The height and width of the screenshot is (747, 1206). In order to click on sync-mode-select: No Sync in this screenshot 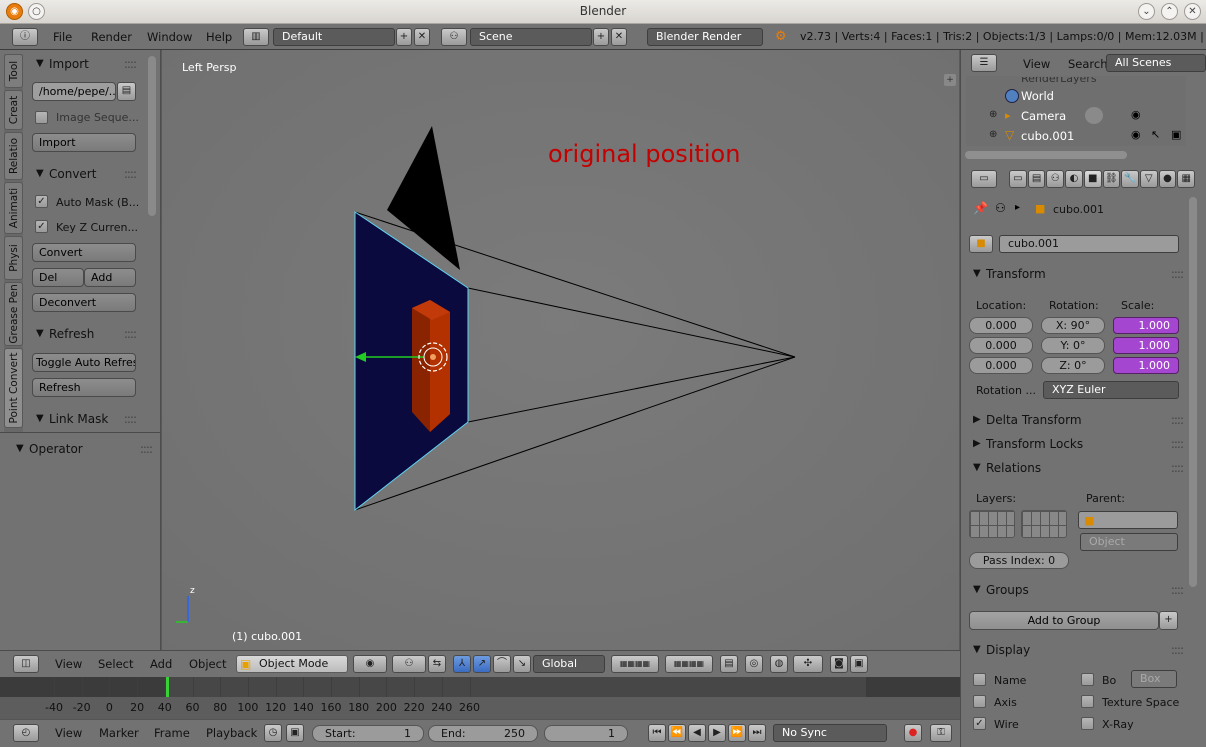, I will do `click(830, 733)`.